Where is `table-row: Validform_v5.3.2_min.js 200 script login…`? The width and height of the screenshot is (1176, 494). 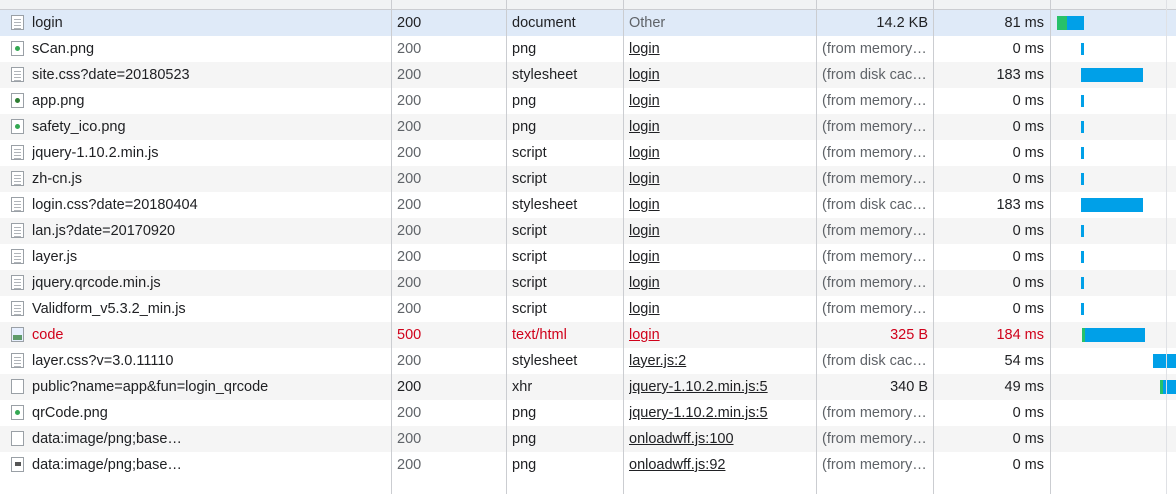 table-row: Validform_v5.3.2_min.js 200 script login… is located at coordinates (588, 309).